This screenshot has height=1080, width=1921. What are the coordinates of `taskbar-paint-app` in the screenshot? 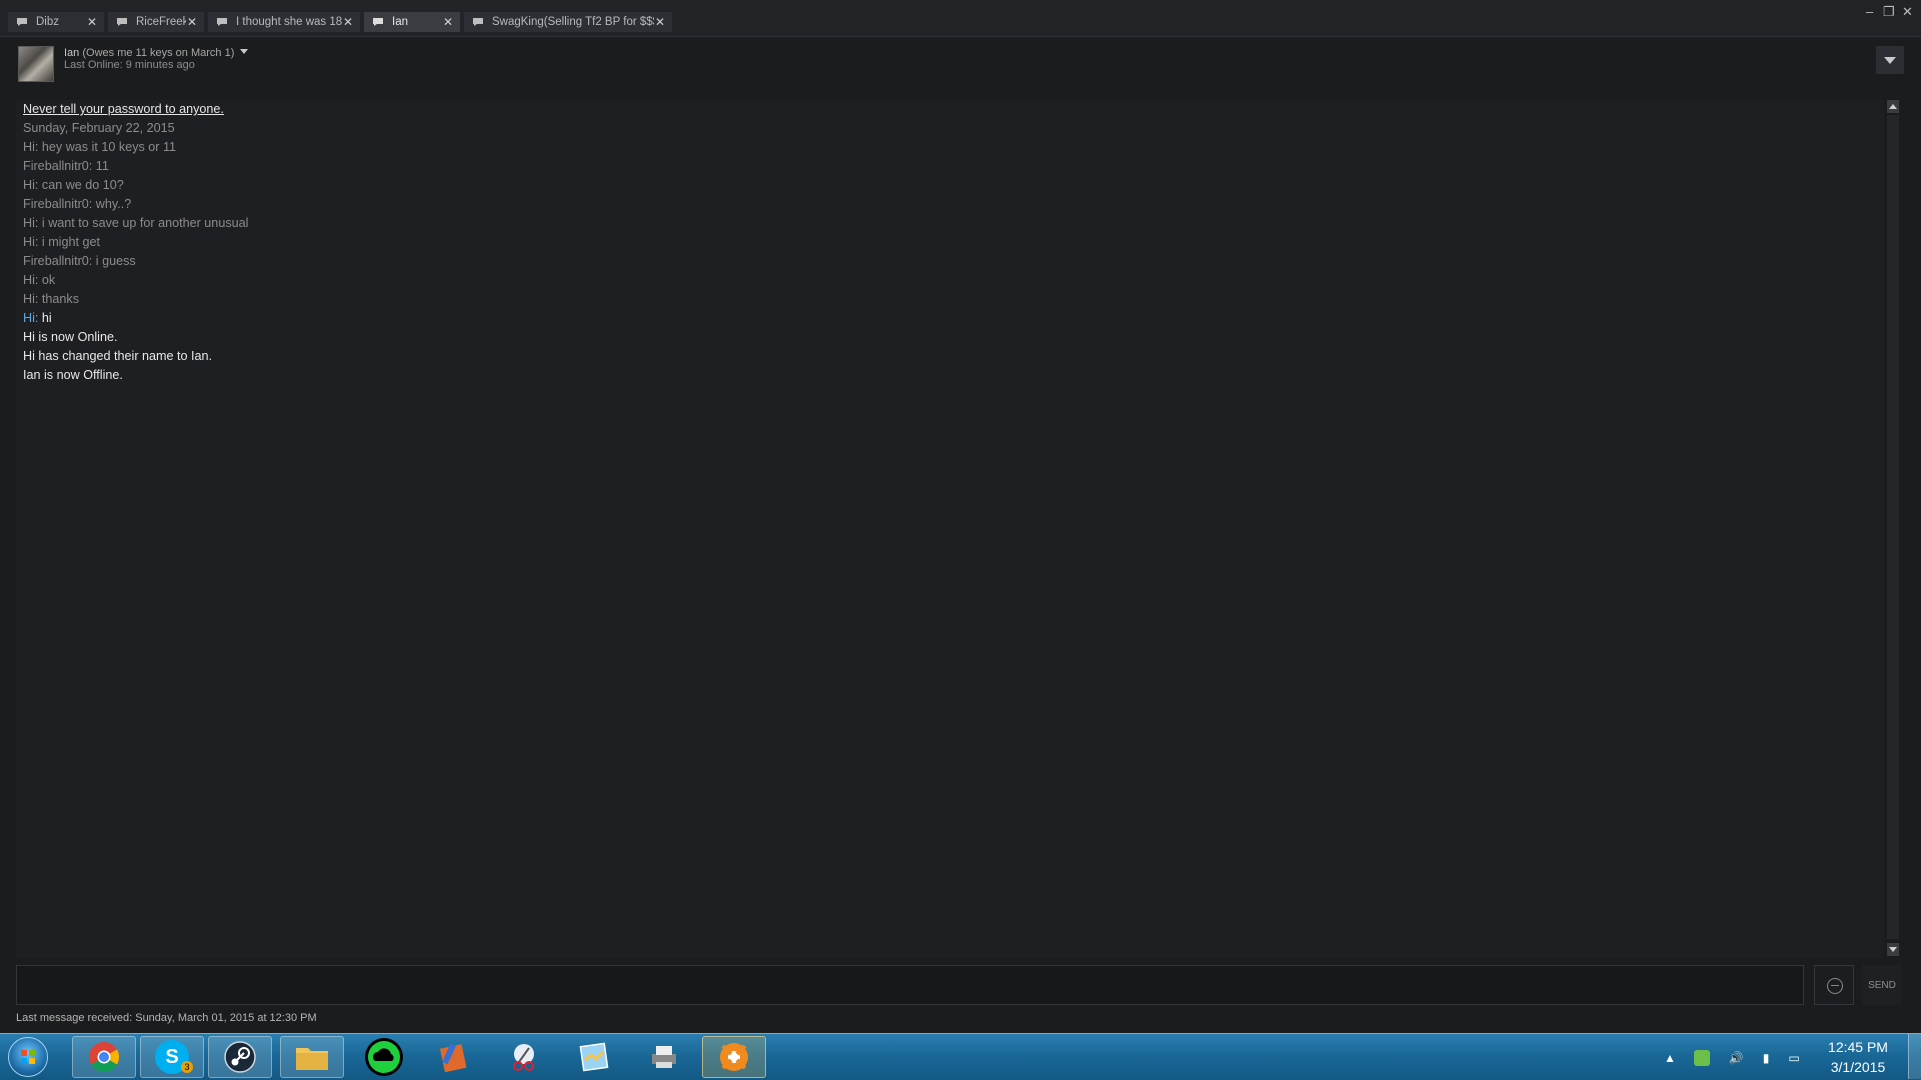 It's located at (454, 1057).